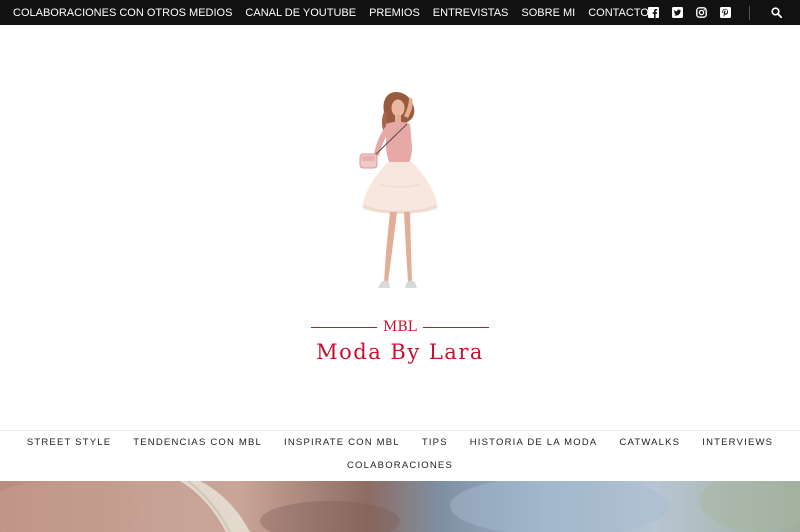 The image size is (800, 532). What do you see at coordinates (649, 442) in the screenshot?
I see `nav-catwalks: CATWALKS` at bounding box center [649, 442].